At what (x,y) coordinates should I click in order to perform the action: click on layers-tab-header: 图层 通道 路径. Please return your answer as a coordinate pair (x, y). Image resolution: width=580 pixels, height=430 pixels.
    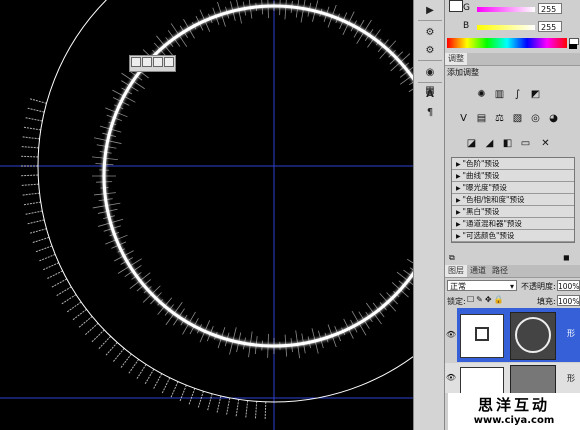
    Looking at the image, I should click on (512, 271).